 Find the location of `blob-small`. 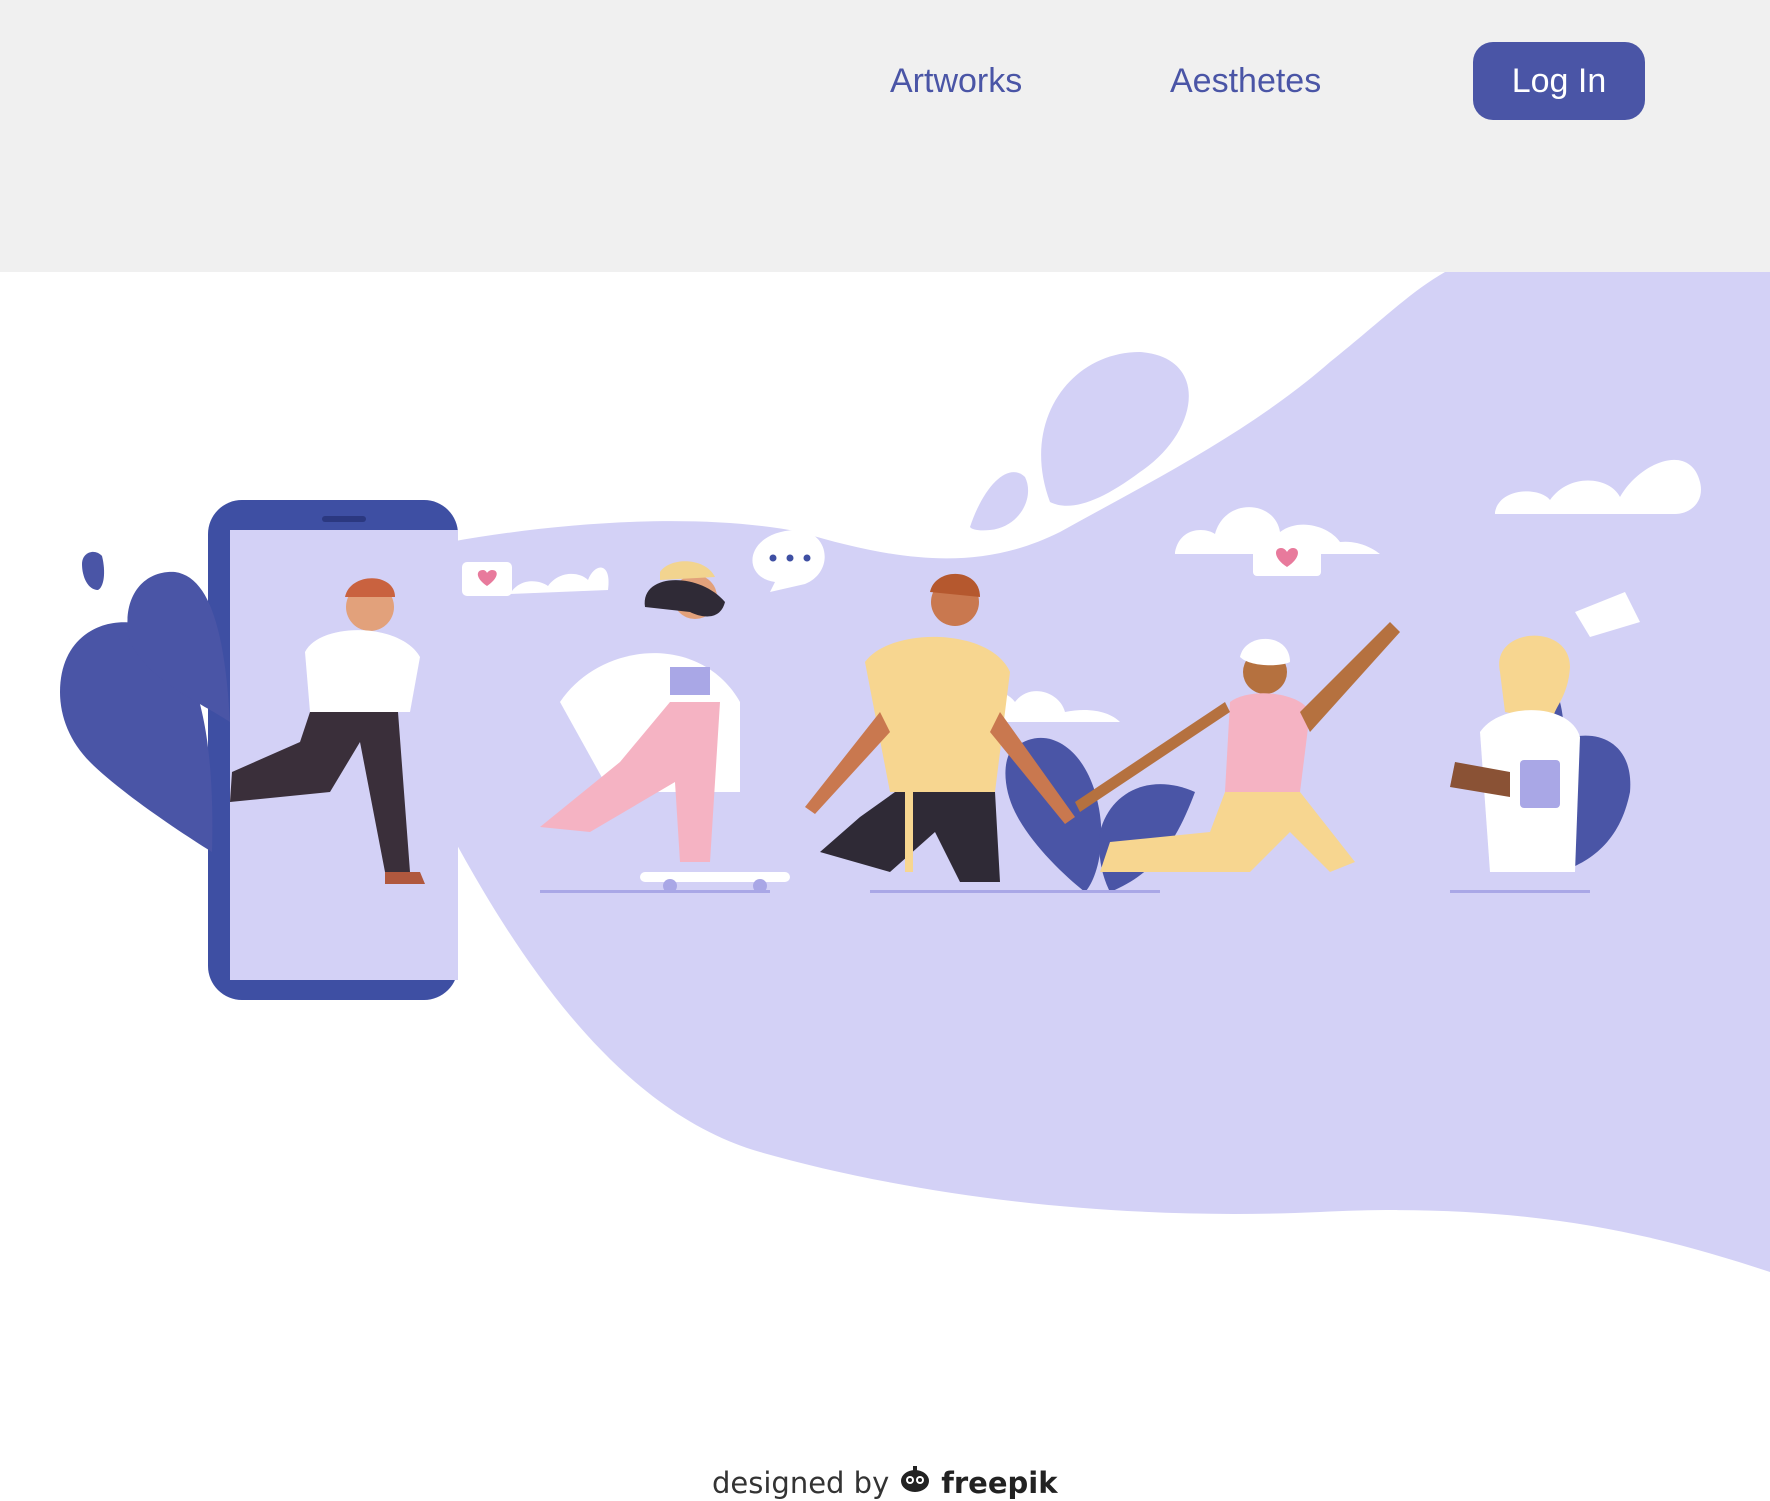

blob-small is located at coordinates (999, 501).